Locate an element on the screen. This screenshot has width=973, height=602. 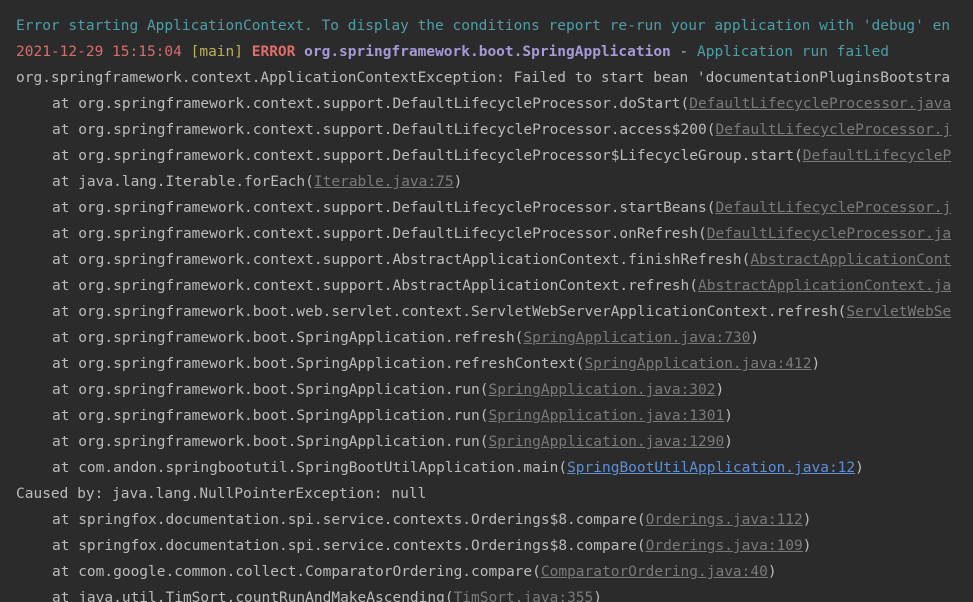
log-message: Application run failed is located at coordinates (793, 52).